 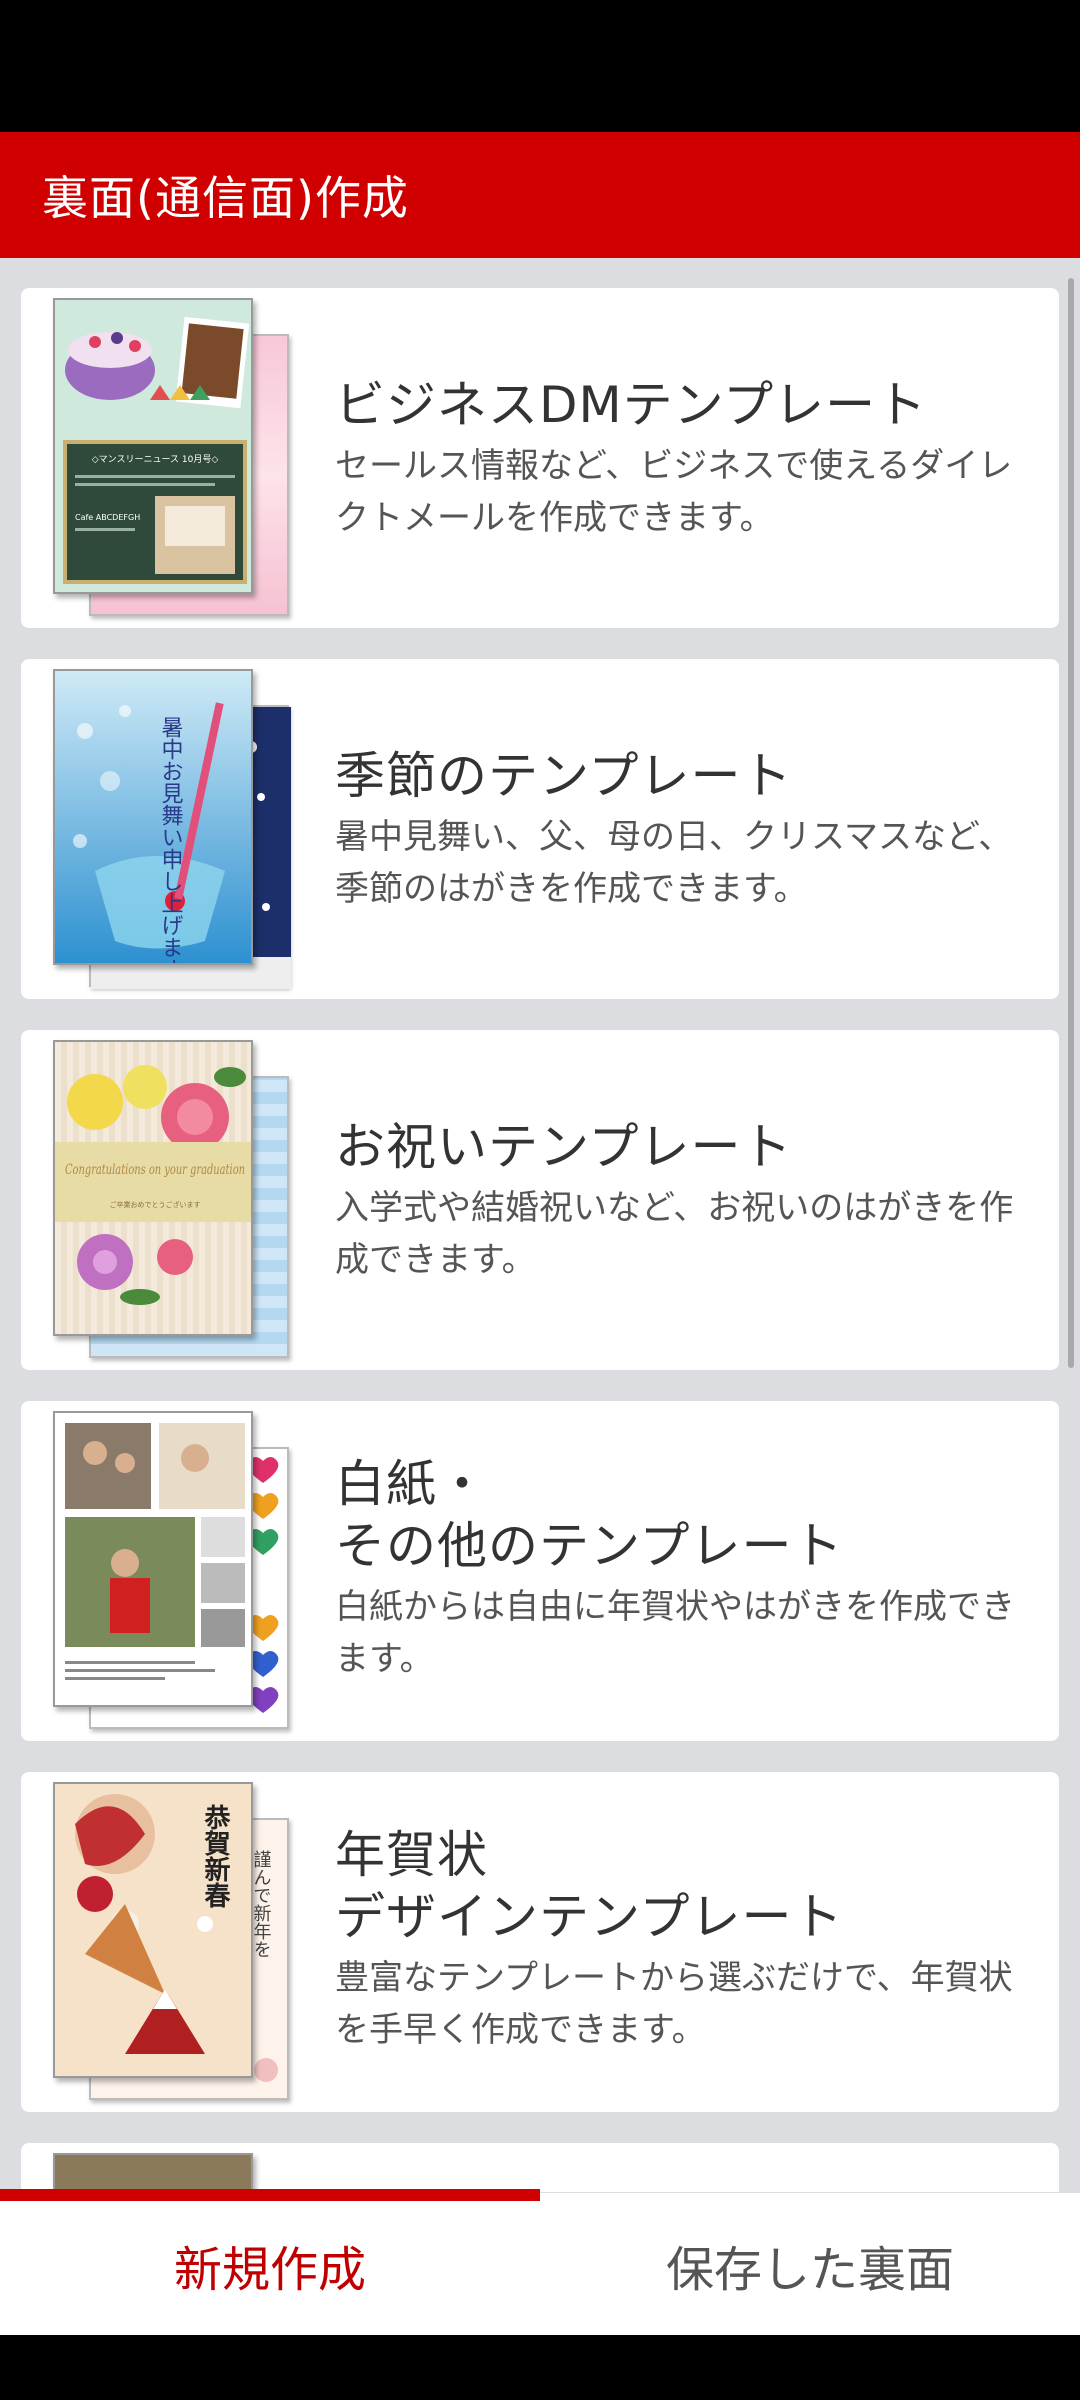 I want to click on thumb-heading: 暑中お見舞い申し上げます, so click(x=171, y=840).